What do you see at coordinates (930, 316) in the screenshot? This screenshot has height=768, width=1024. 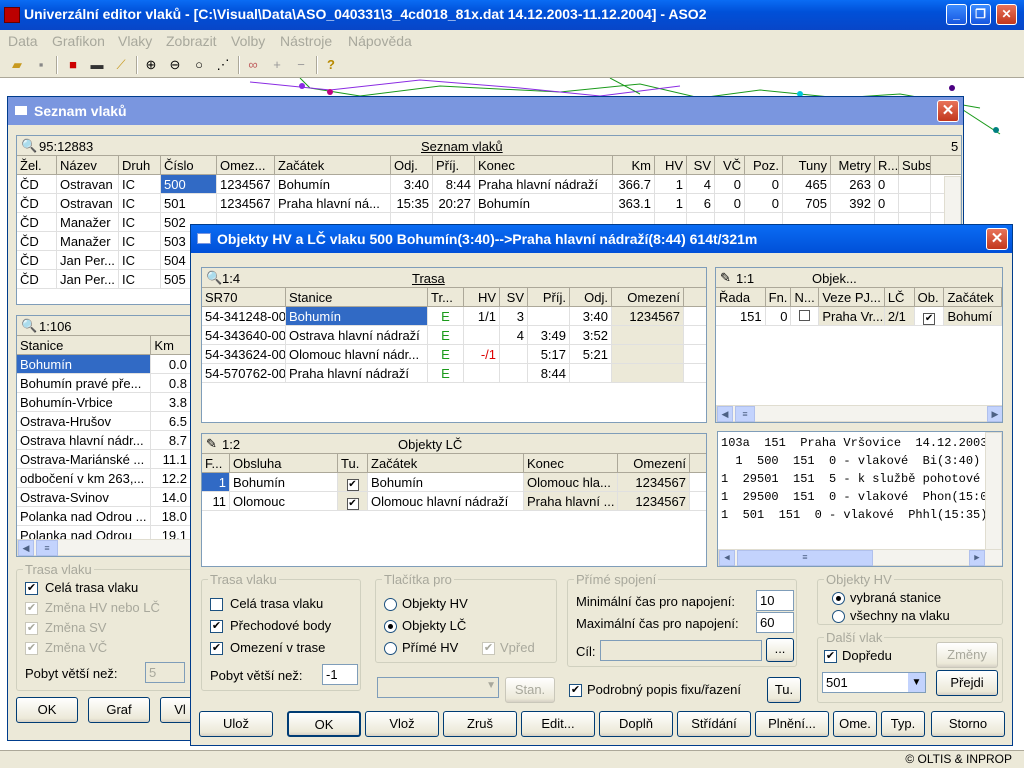 I see `cell-checkbox: ✔` at bounding box center [930, 316].